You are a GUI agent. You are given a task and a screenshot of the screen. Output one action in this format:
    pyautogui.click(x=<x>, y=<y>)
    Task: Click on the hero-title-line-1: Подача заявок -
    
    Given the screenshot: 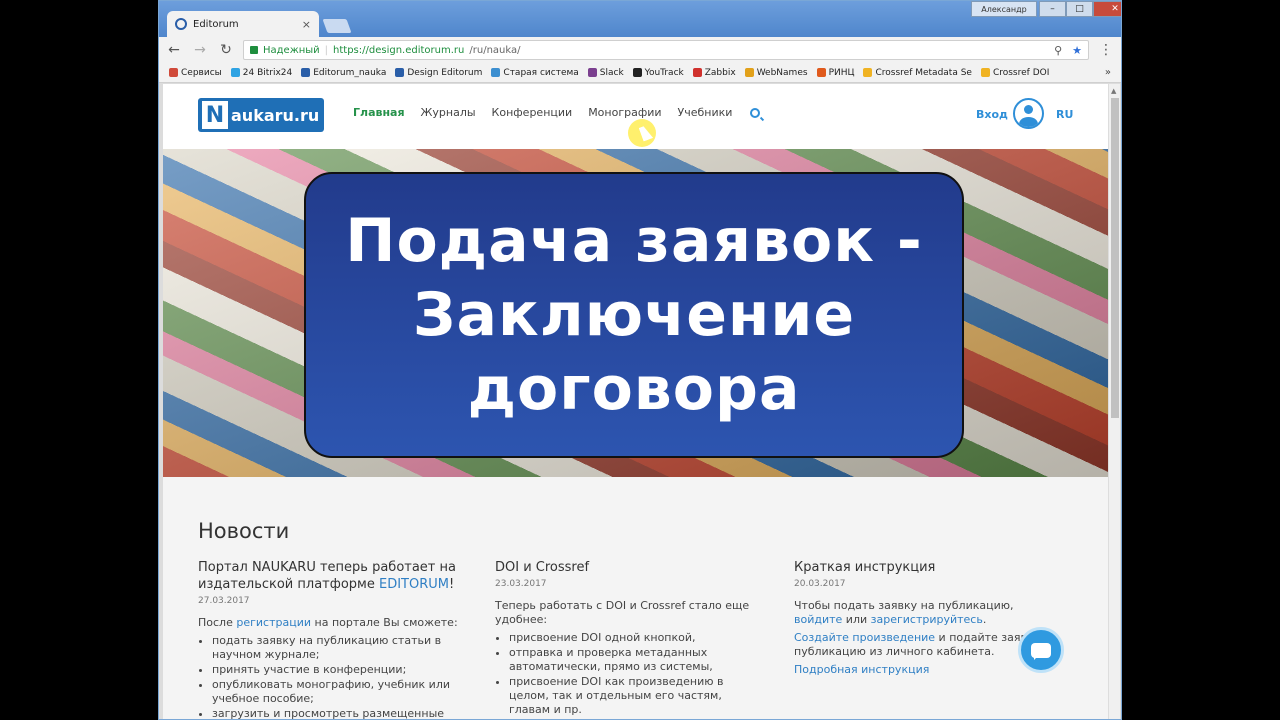 What is the action you would take?
    pyautogui.click(x=634, y=241)
    